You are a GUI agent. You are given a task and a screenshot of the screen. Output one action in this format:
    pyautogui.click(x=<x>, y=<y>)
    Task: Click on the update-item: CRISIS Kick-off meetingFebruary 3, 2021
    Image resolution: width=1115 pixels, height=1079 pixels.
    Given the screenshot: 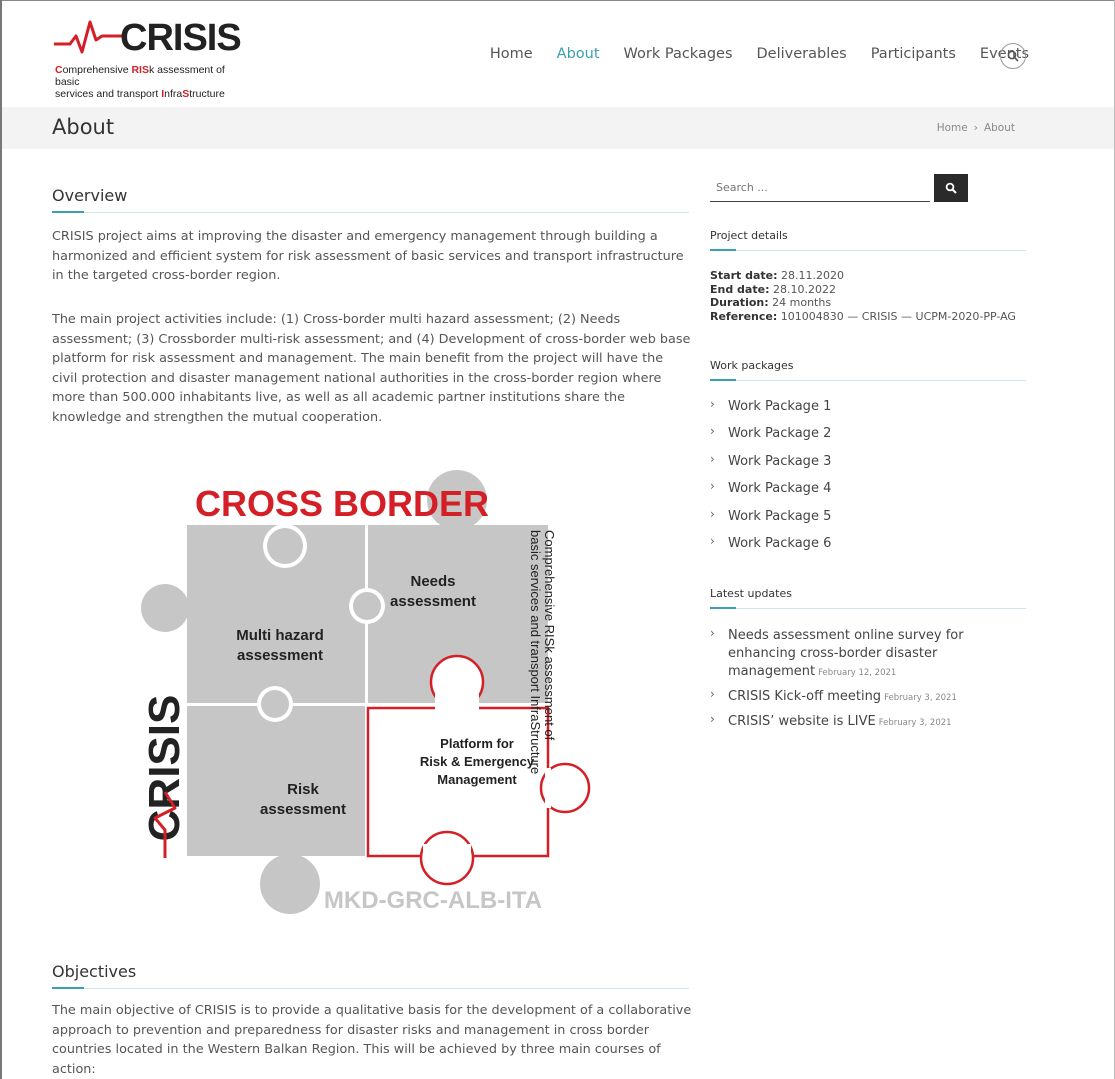 What is the action you would take?
    pyautogui.click(x=849, y=696)
    